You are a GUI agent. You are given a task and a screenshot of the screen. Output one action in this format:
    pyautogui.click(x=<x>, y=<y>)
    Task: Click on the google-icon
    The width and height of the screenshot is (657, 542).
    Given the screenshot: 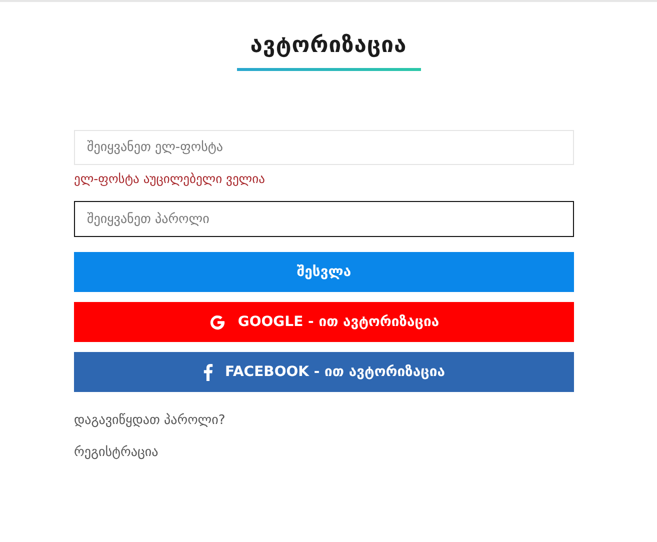 What is the action you would take?
    pyautogui.click(x=217, y=322)
    